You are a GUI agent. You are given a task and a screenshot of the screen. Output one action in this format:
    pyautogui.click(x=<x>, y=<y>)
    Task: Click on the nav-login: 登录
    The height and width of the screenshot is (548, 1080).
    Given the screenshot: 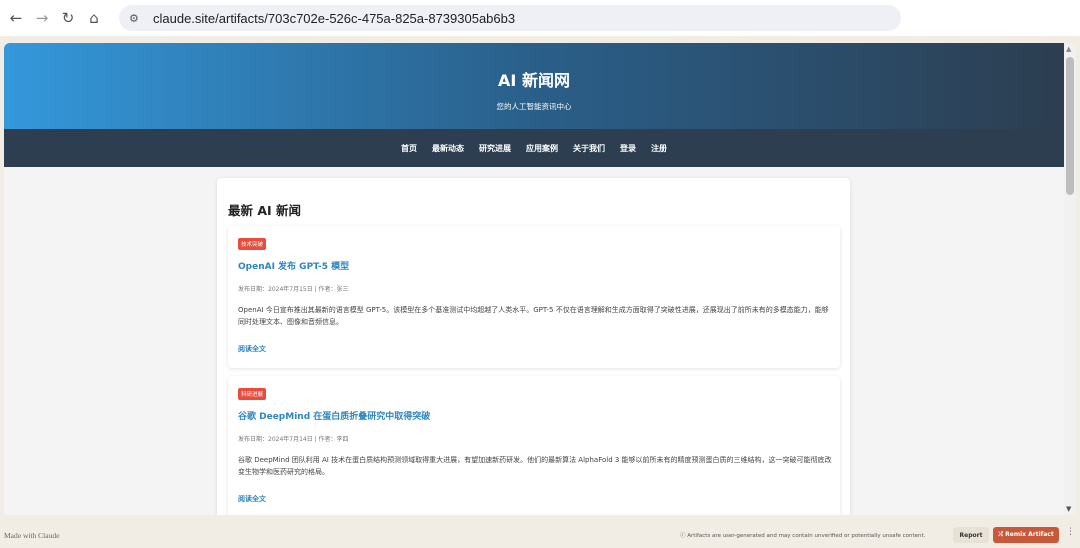 What is the action you would take?
    pyautogui.click(x=628, y=148)
    